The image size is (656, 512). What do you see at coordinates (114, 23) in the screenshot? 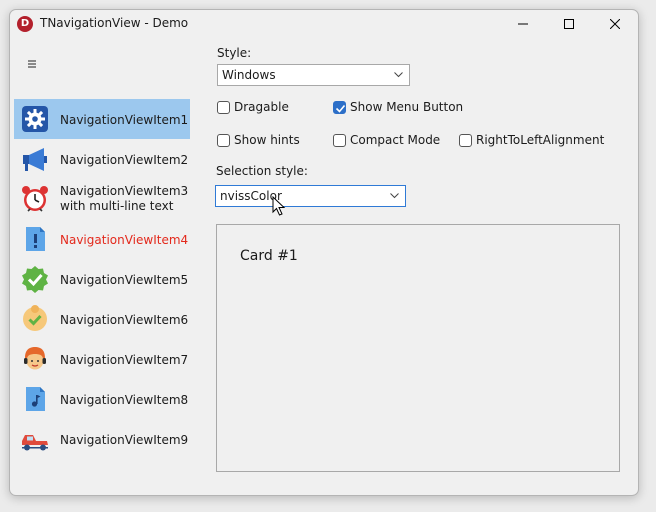
I see `window-title: TNavigationView - Demo` at bounding box center [114, 23].